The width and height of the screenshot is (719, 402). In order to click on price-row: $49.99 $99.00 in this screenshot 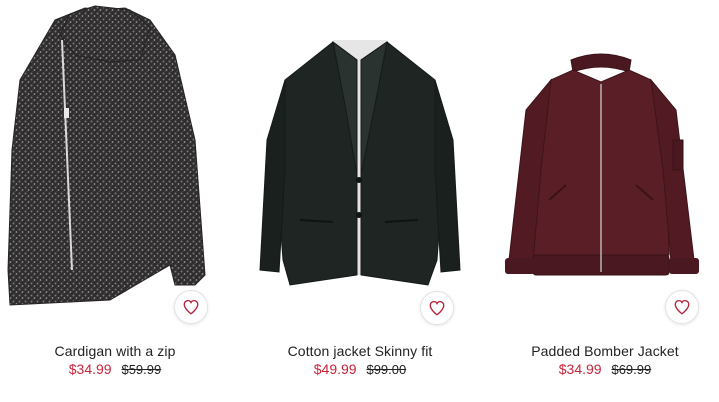, I will do `click(360, 369)`.